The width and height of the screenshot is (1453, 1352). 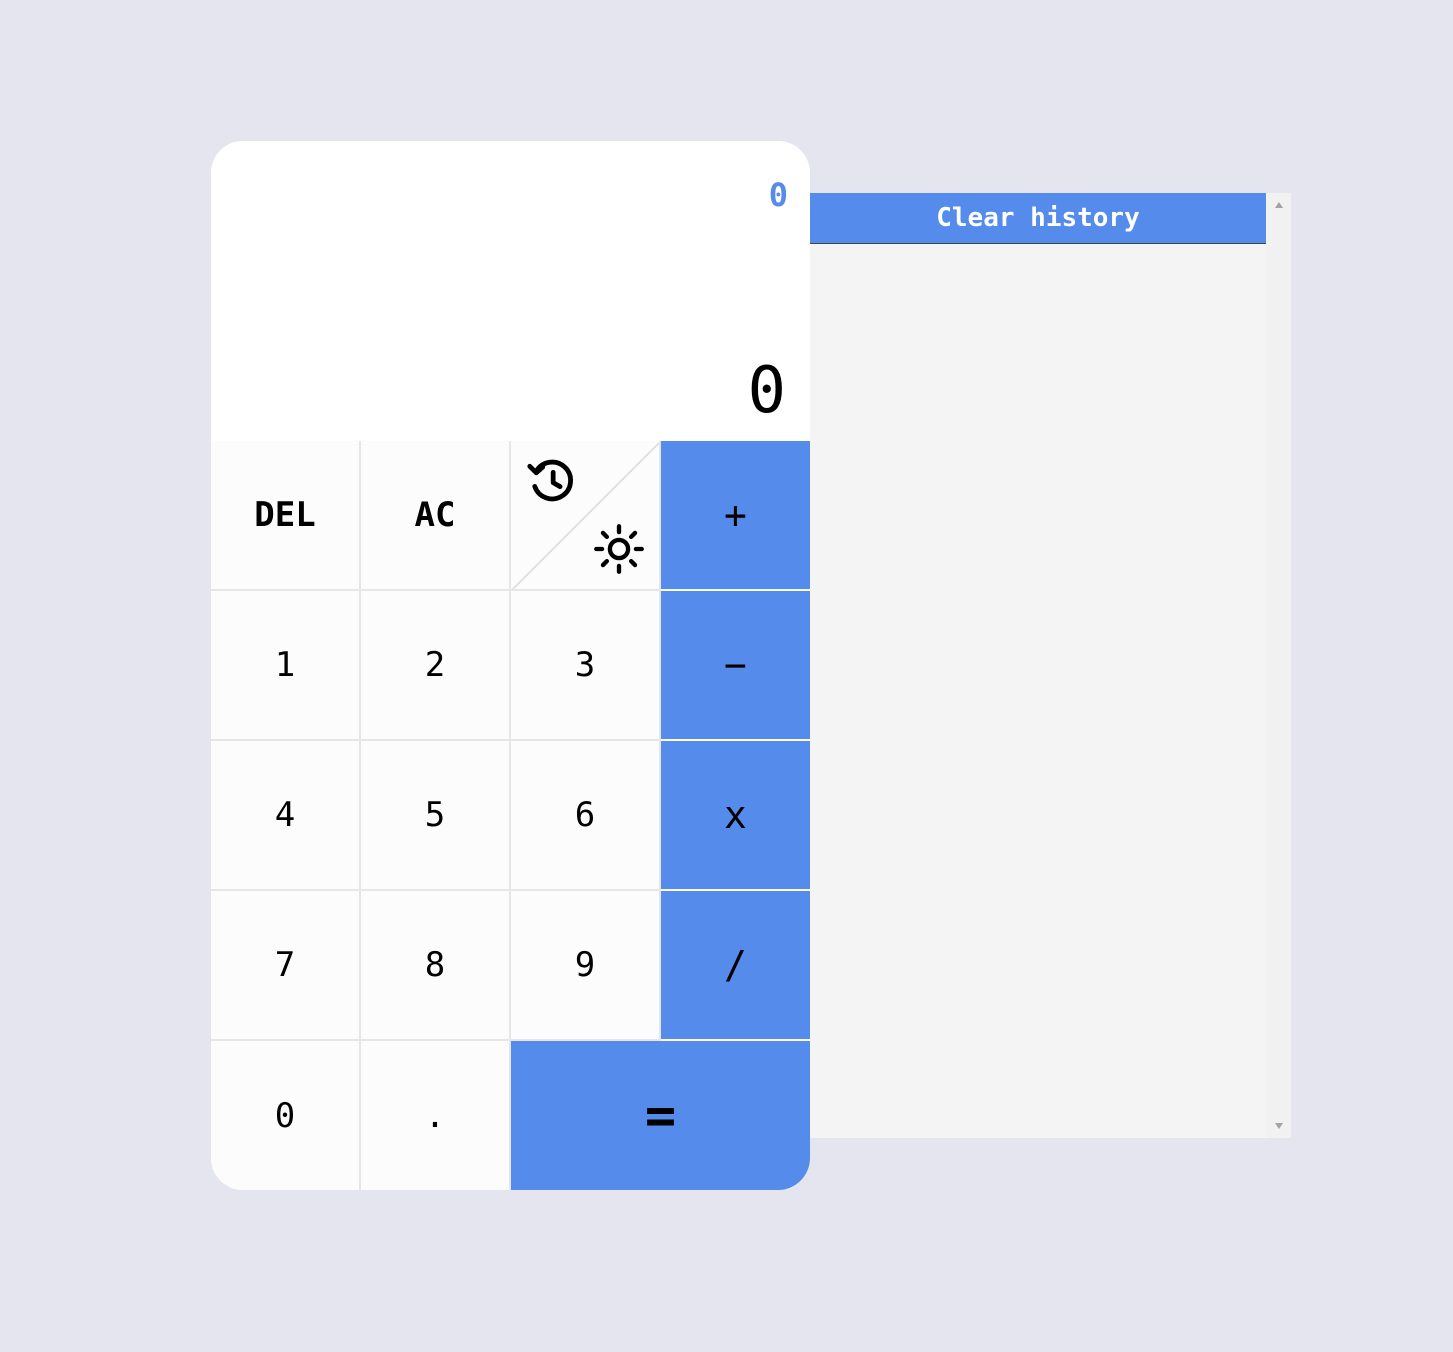 What do you see at coordinates (735, 516) in the screenshot?
I see `plus-button: +` at bounding box center [735, 516].